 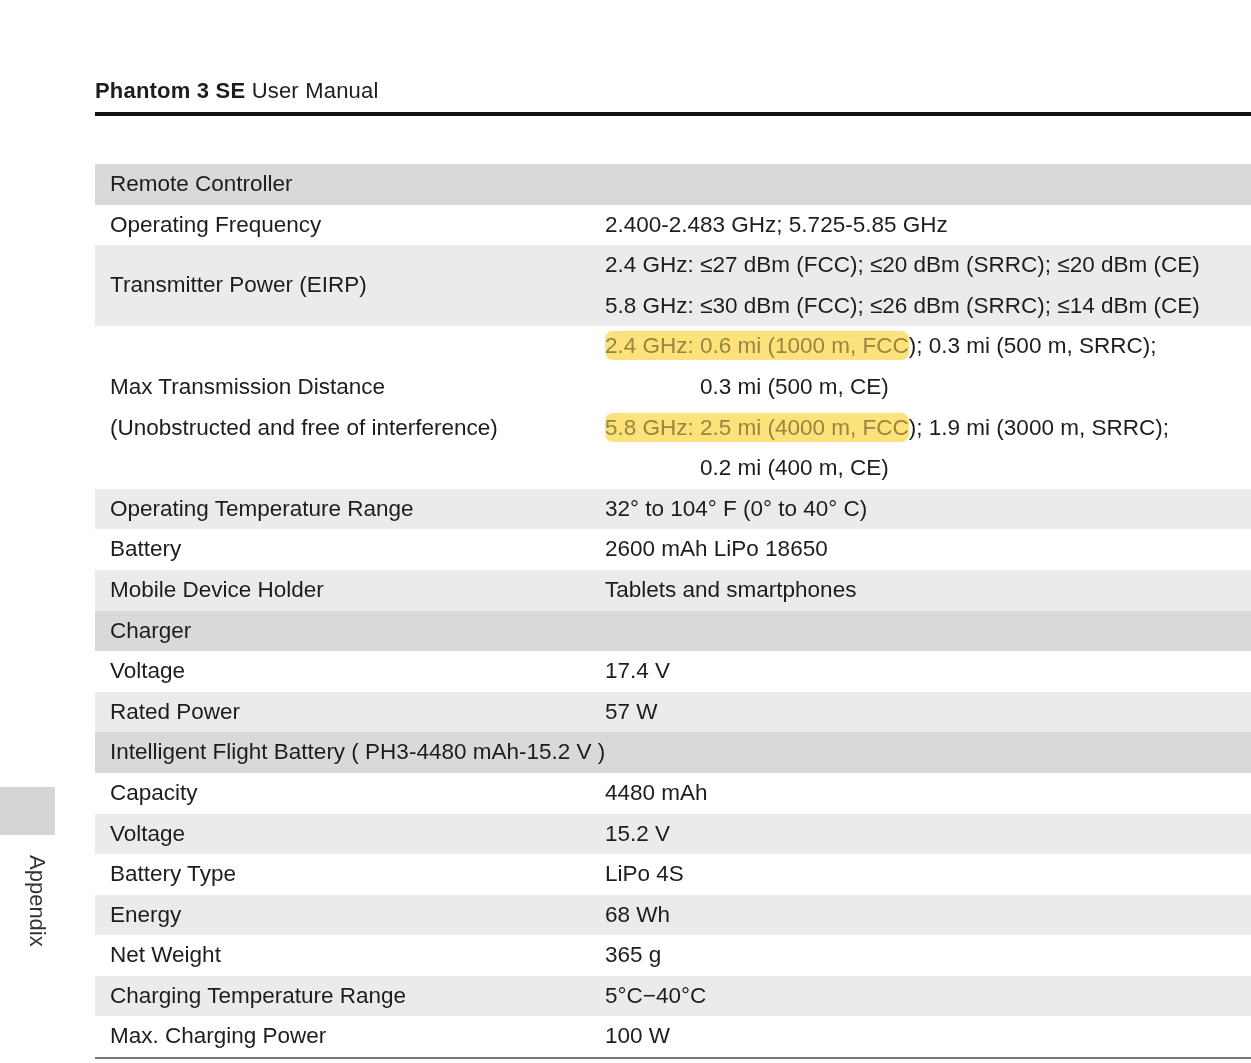 I want to click on spec-value: LiPo 4S, so click(x=645, y=874).